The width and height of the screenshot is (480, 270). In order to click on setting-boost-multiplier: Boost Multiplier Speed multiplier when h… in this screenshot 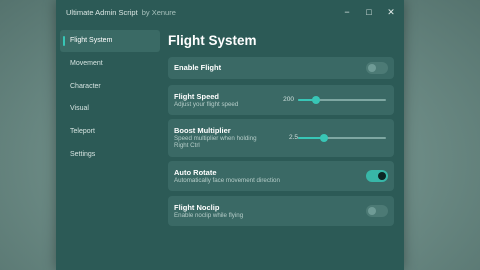, I will do `click(281, 138)`.